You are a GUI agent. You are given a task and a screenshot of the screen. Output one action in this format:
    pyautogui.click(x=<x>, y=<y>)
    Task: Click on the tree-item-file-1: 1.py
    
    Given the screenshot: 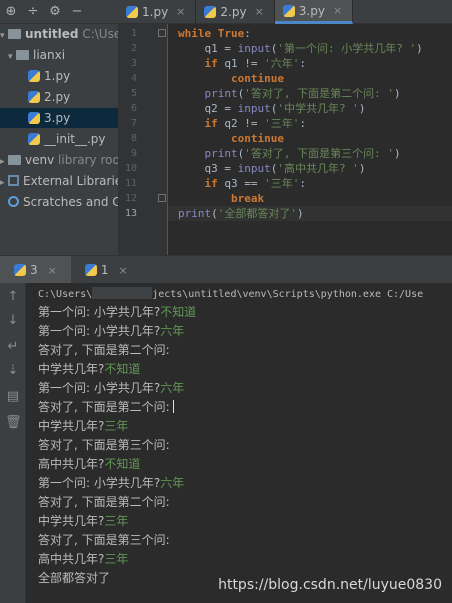 What is the action you would take?
    pyautogui.click(x=49, y=76)
    